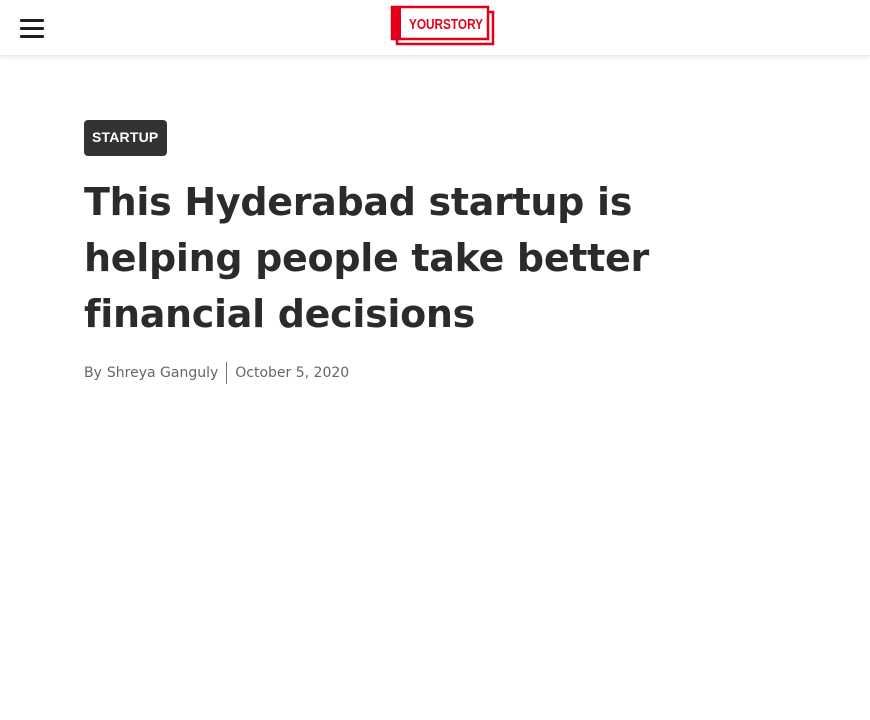  I want to click on top-navigation-bar: YOURSTORY, so click(435, 28).